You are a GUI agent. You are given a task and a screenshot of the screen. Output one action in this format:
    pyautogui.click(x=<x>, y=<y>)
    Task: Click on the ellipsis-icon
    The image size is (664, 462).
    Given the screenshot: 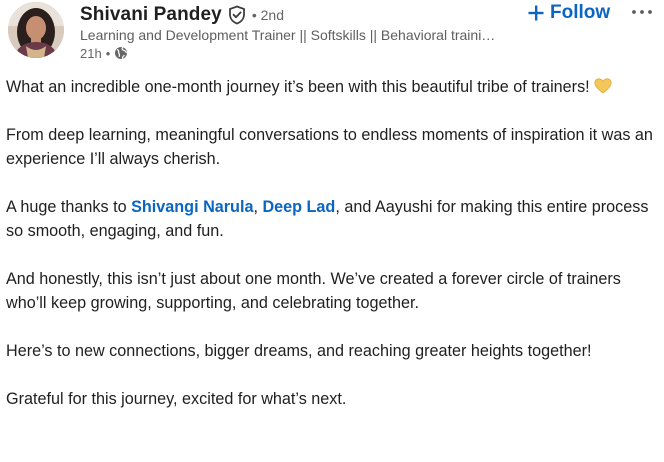 What is the action you would take?
    pyautogui.click(x=642, y=11)
    